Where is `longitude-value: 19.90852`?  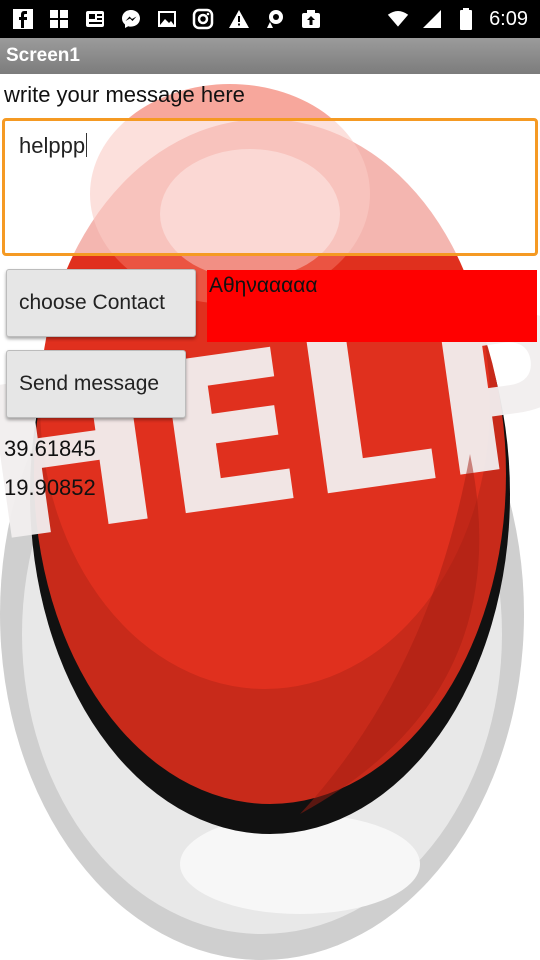
longitude-value: 19.90852 is located at coordinates (50, 487).